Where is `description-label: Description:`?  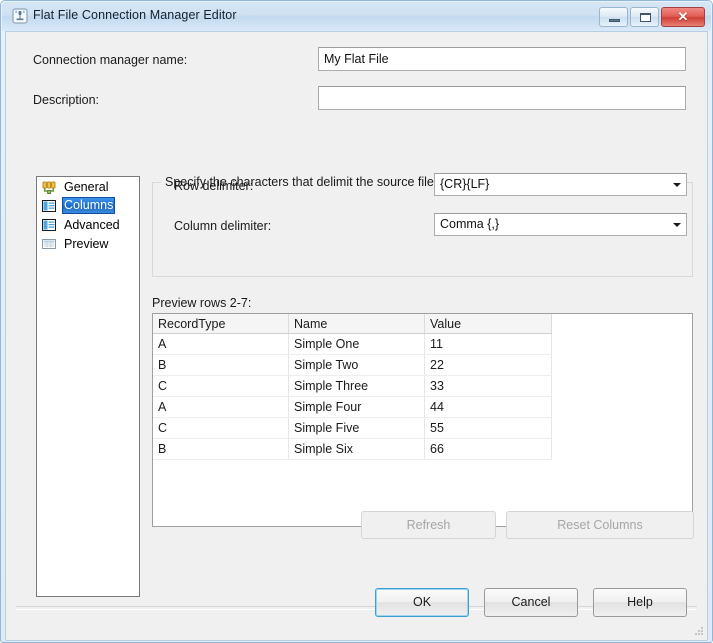 description-label: Description: is located at coordinates (66, 100).